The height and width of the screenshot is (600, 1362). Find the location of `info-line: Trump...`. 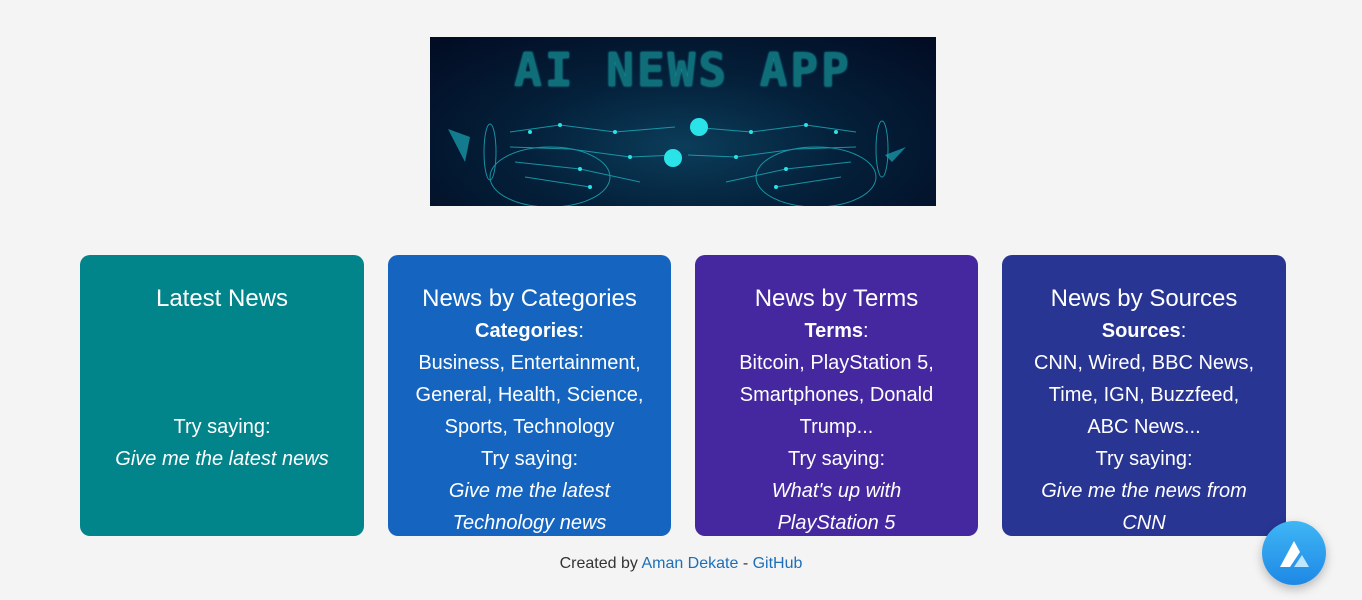

info-line: Trump... is located at coordinates (836, 427).